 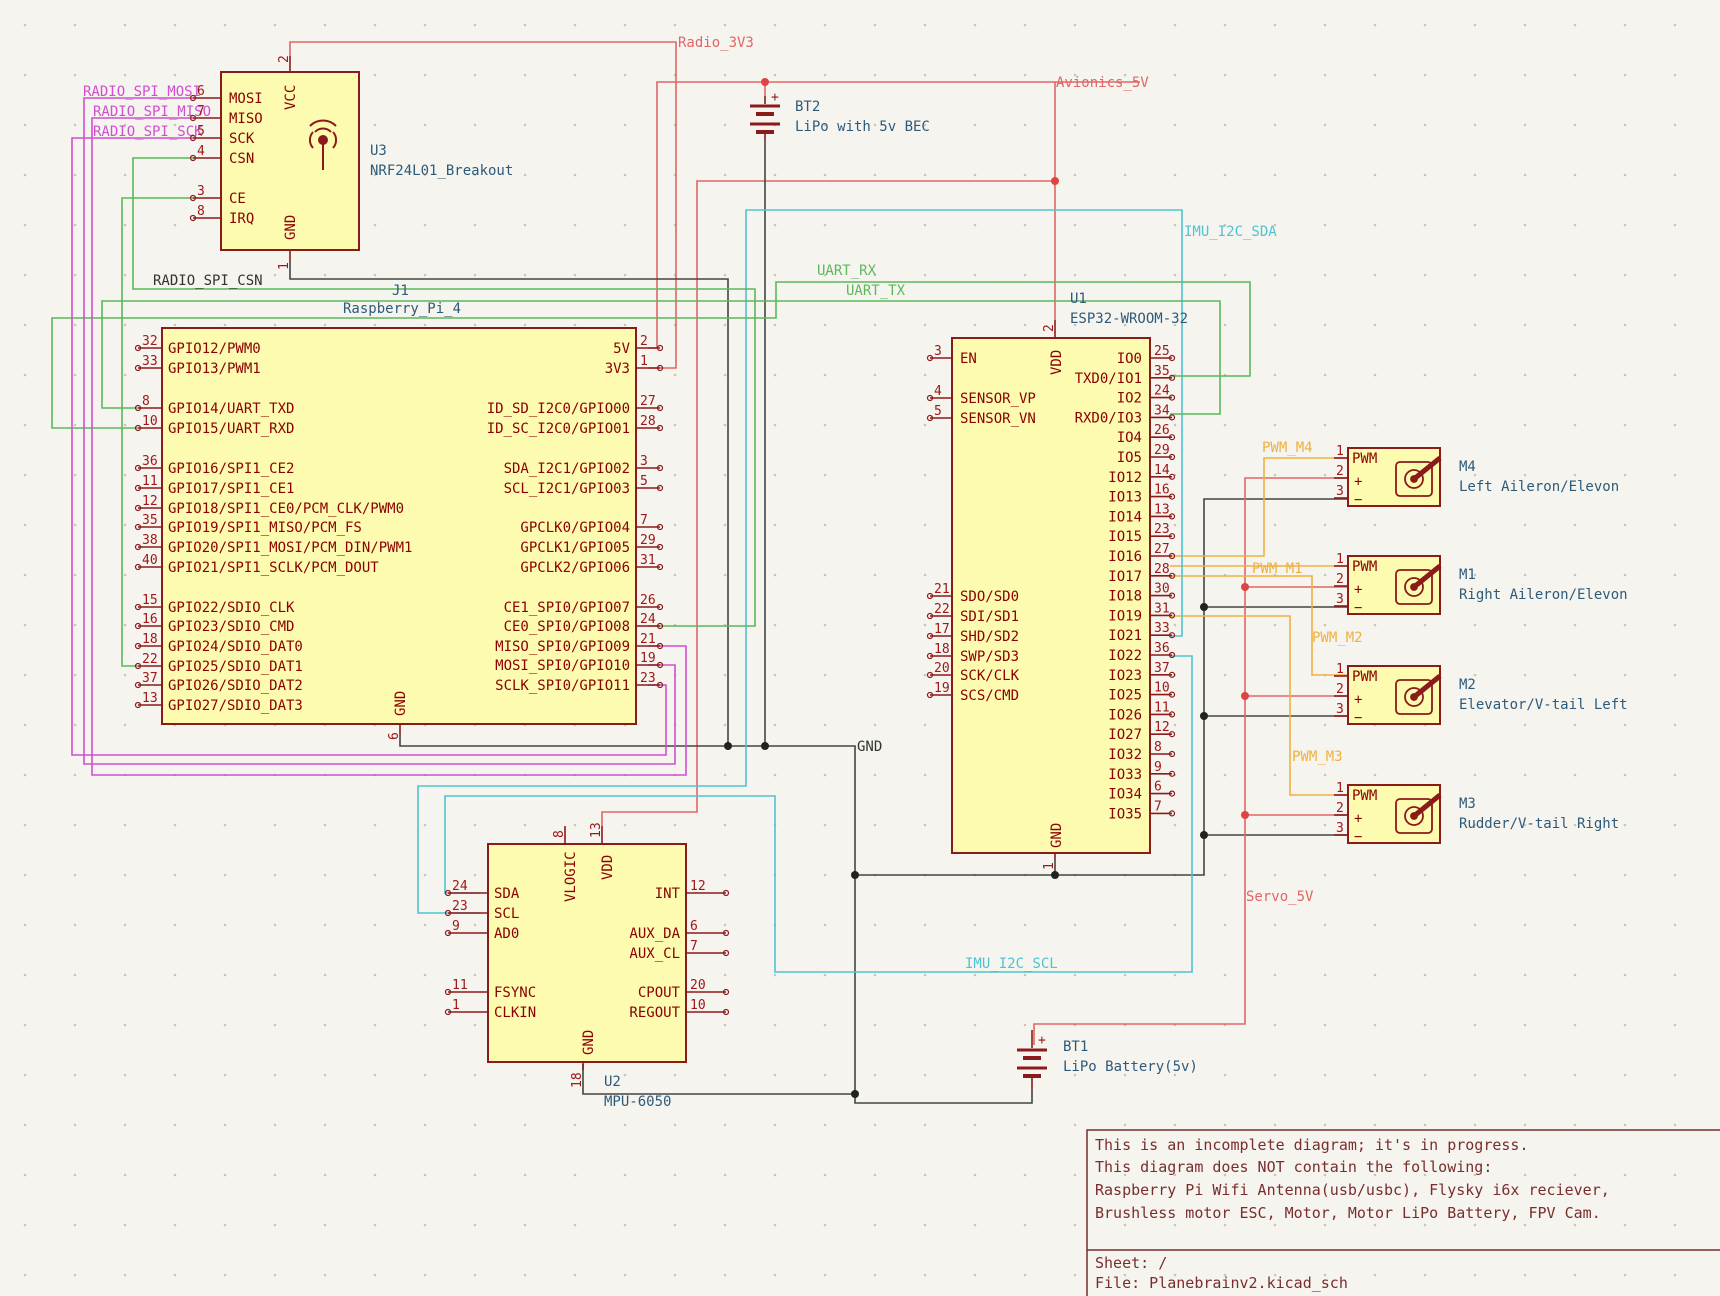 What do you see at coordinates (869, 747) in the screenshot?
I see `net-label-gnd: GND` at bounding box center [869, 747].